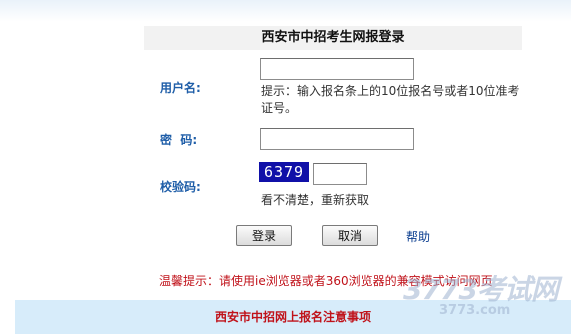 The height and width of the screenshot is (334, 571). Describe the element at coordinates (179, 140) in the screenshot. I see `password-label: 密 码:` at that location.